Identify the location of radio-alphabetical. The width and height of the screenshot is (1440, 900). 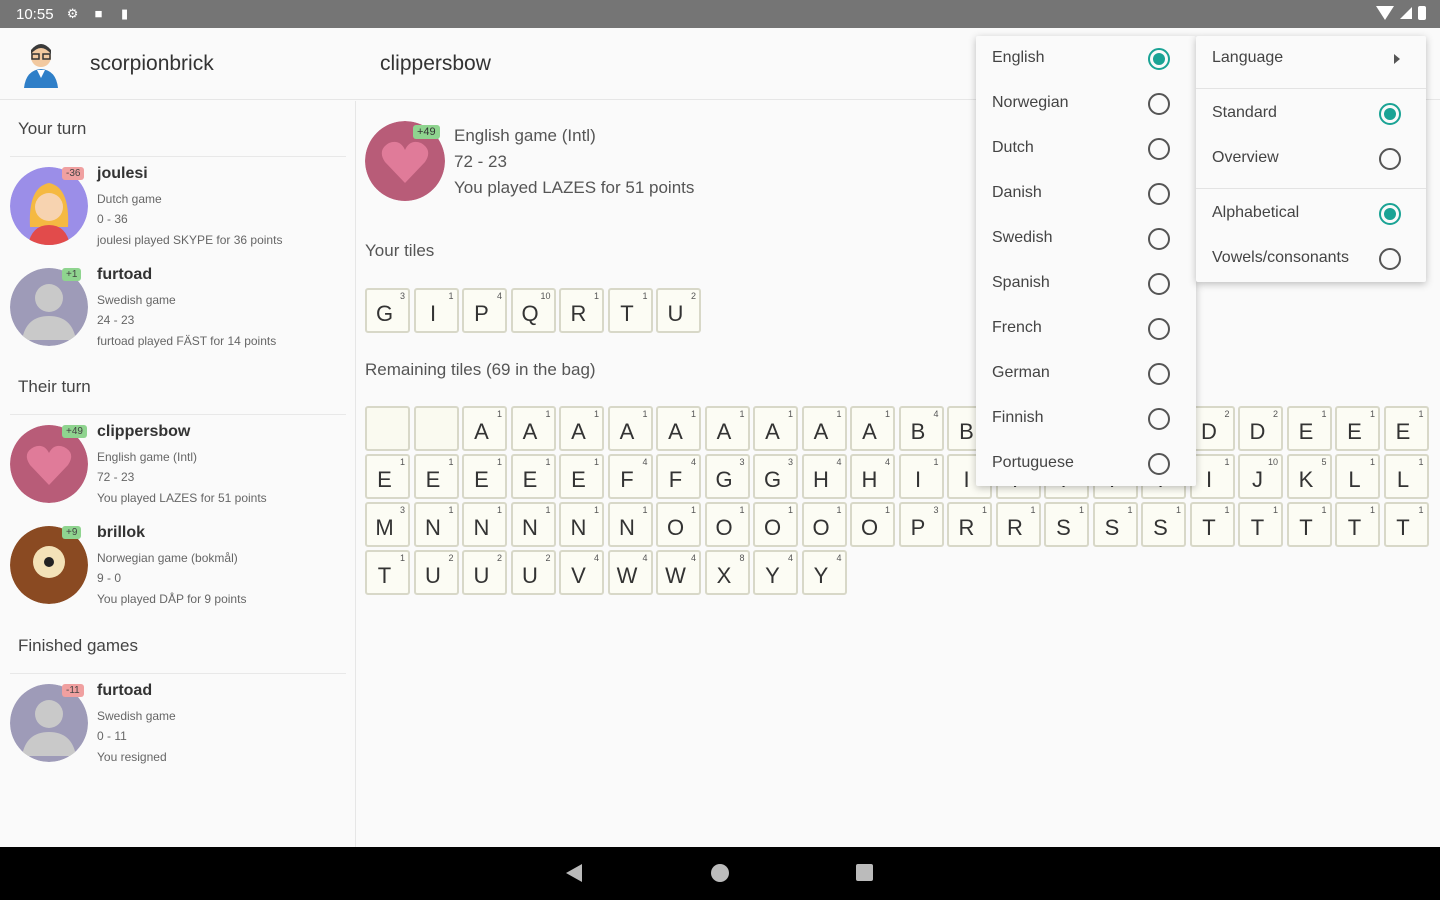
(1390, 214).